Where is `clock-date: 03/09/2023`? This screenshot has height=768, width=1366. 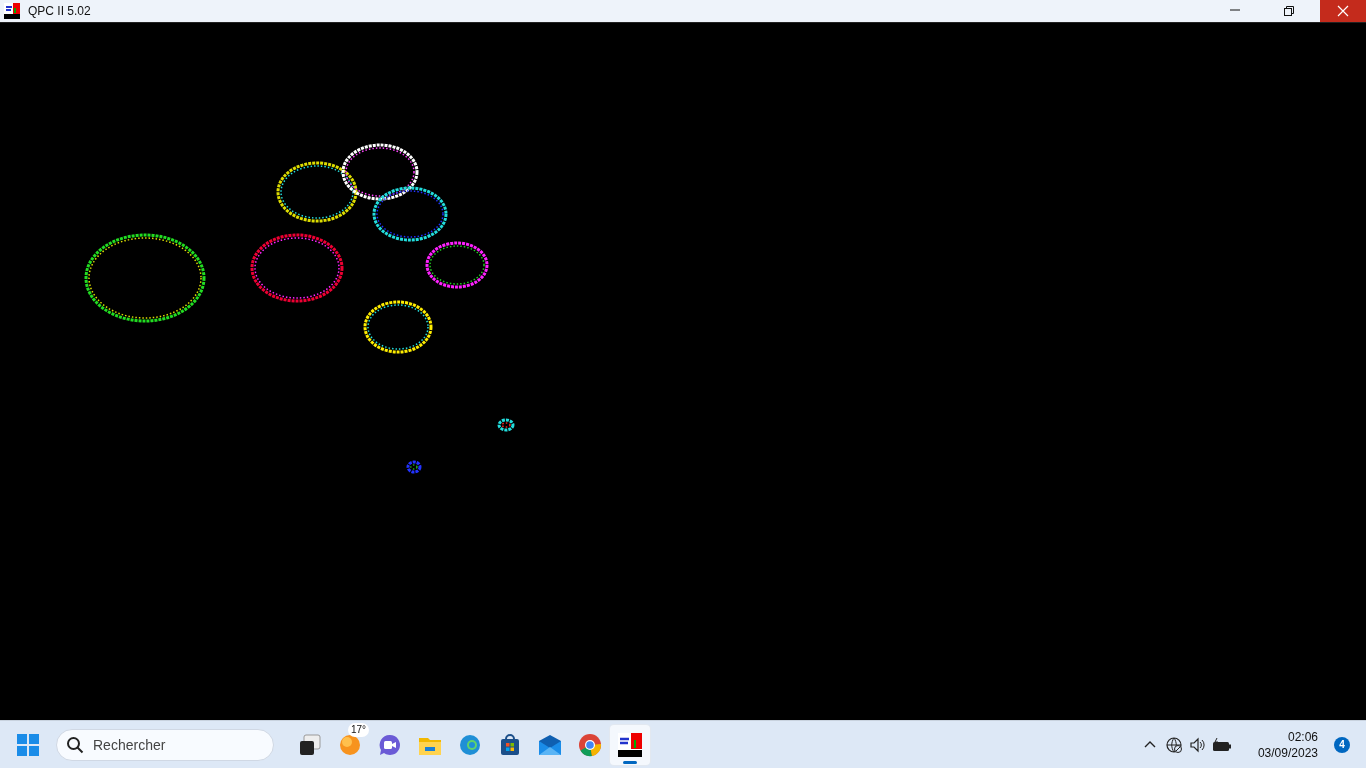 clock-date: 03/09/2023 is located at coordinates (1287, 752).